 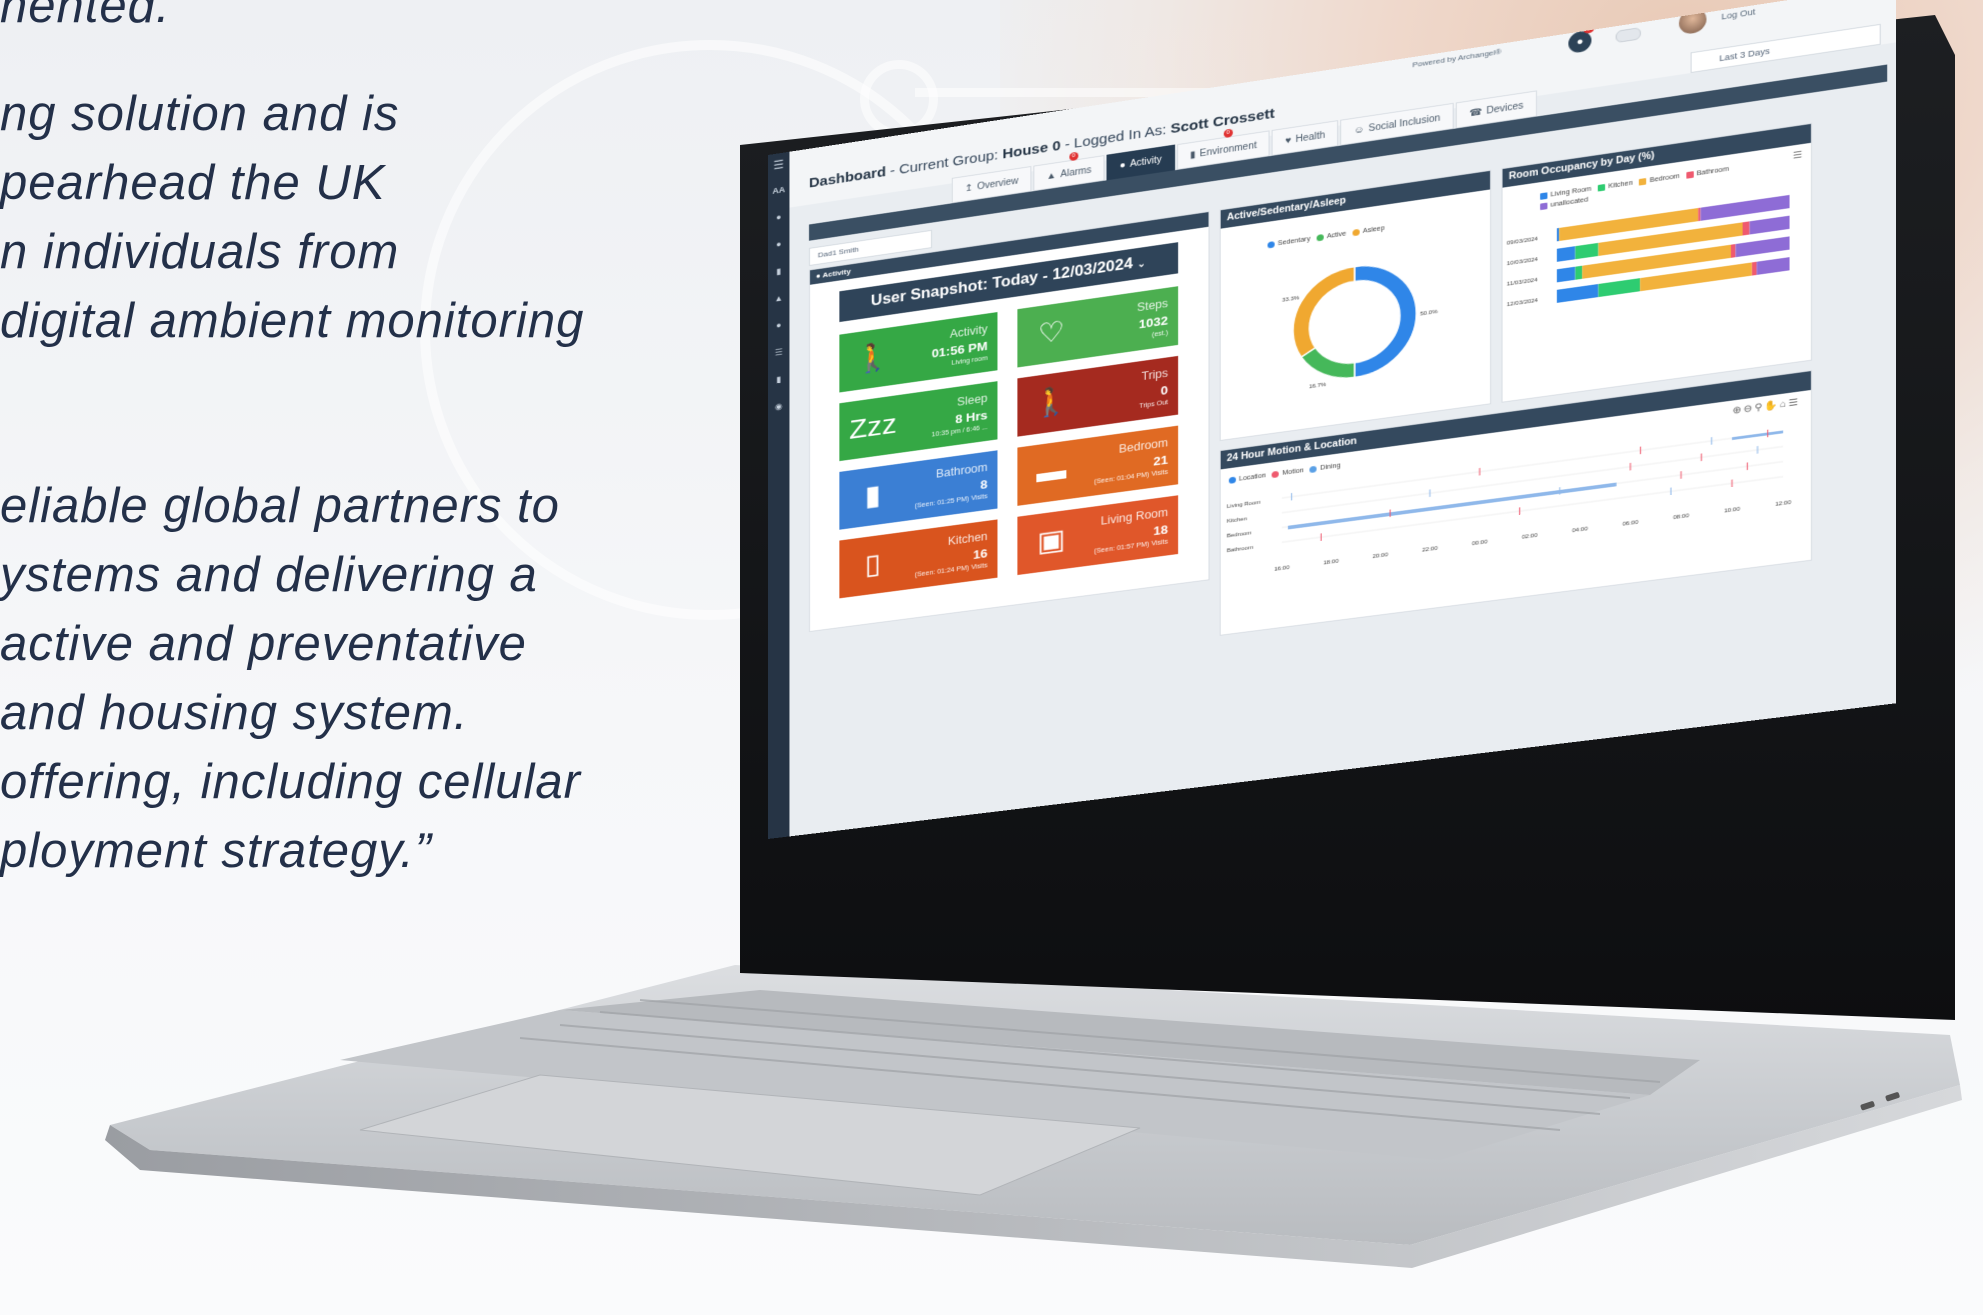 I want to click on tab-label: Alarms, so click(x=1076, y=172).